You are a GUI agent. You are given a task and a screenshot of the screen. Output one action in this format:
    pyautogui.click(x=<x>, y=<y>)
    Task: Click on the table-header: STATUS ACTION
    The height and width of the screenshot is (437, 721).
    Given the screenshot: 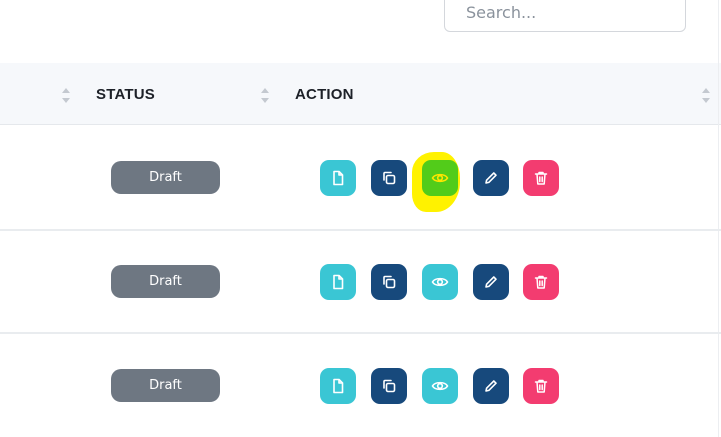 What is the action you would take?
    pyautogui.click(x=360, y=94)
    